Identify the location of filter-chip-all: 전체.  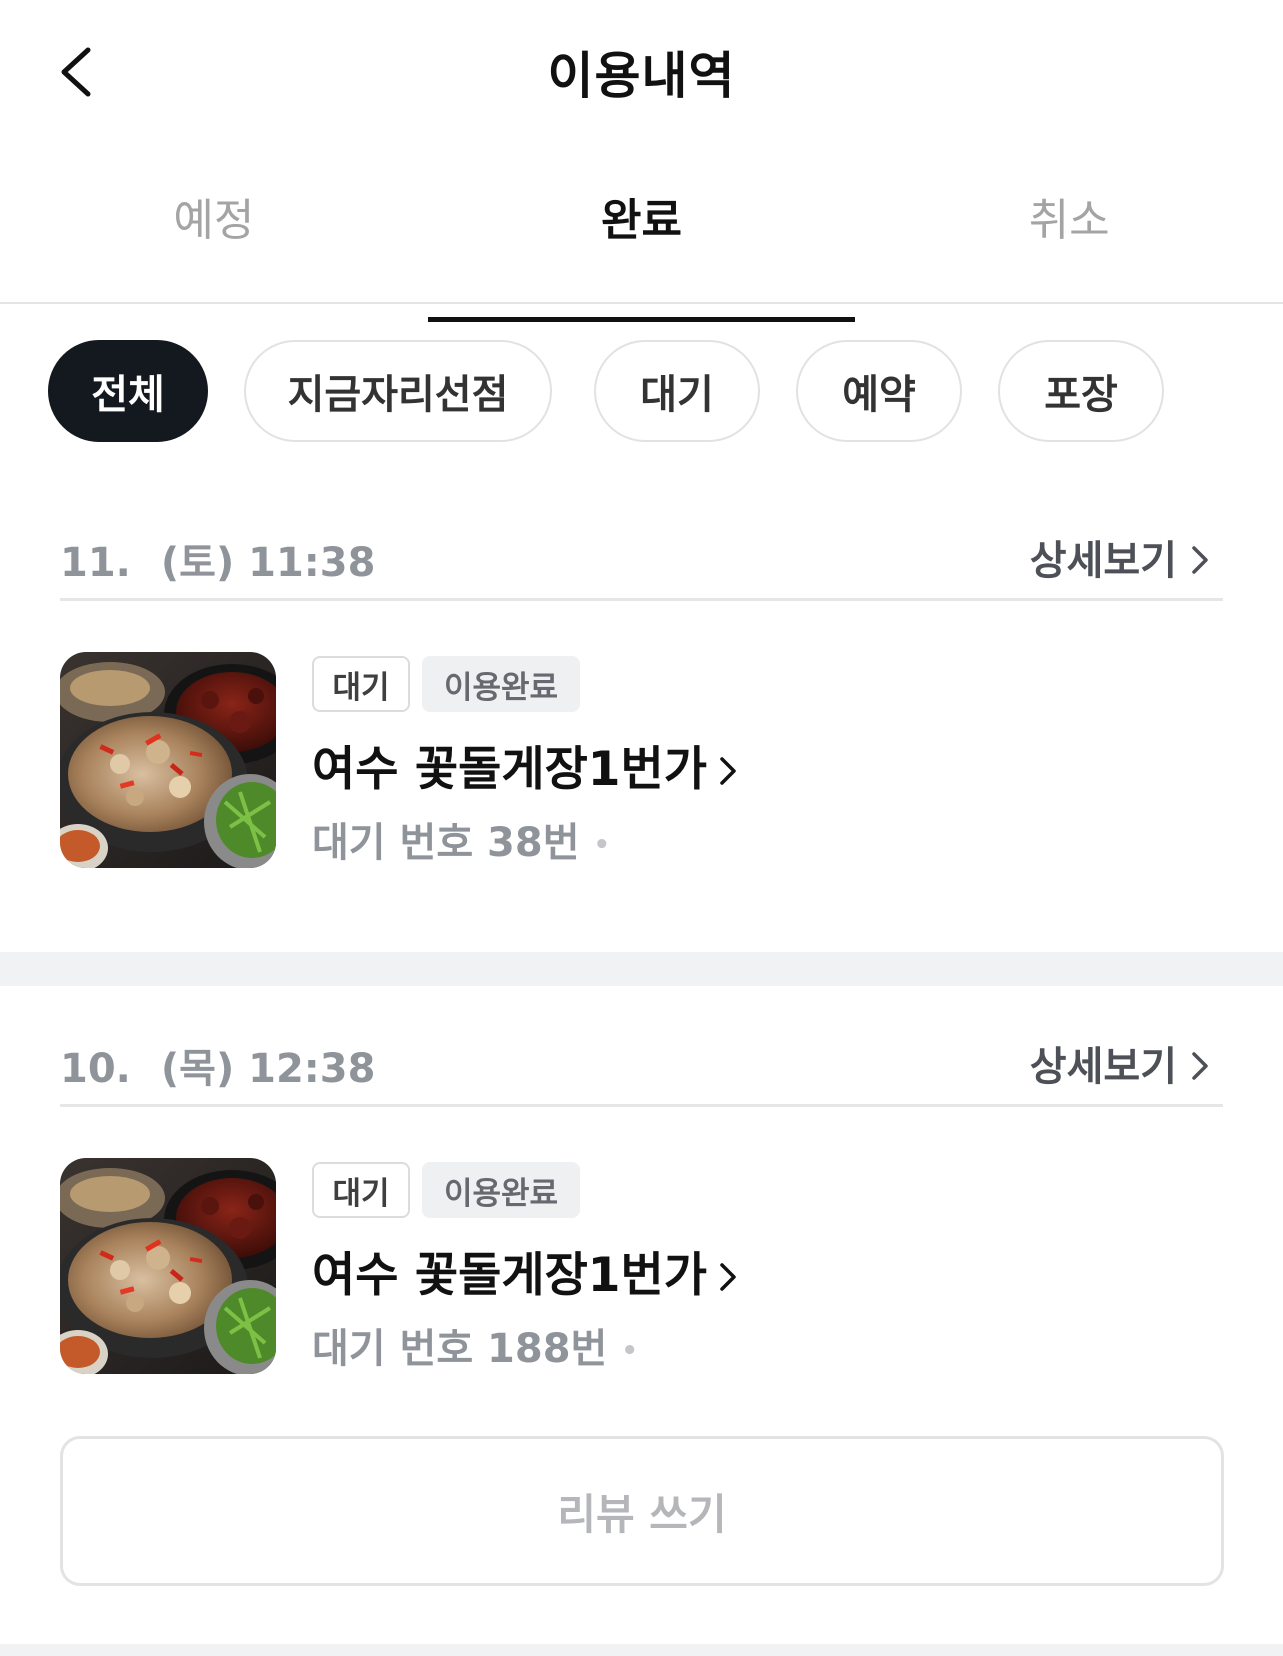
(128, 391).